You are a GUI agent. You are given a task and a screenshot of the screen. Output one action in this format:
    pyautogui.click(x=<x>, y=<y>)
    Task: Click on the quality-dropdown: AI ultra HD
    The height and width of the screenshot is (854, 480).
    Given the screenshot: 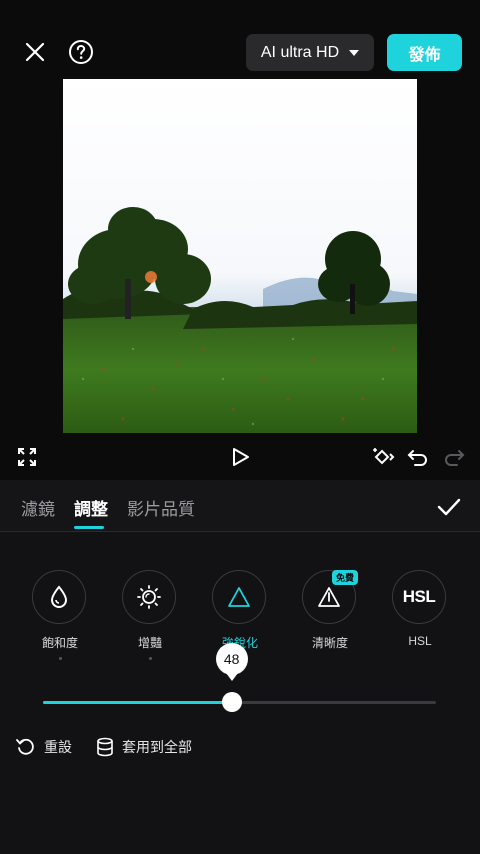 What is the action you would take?
    pyautogui.click(x=310, y=52)
    